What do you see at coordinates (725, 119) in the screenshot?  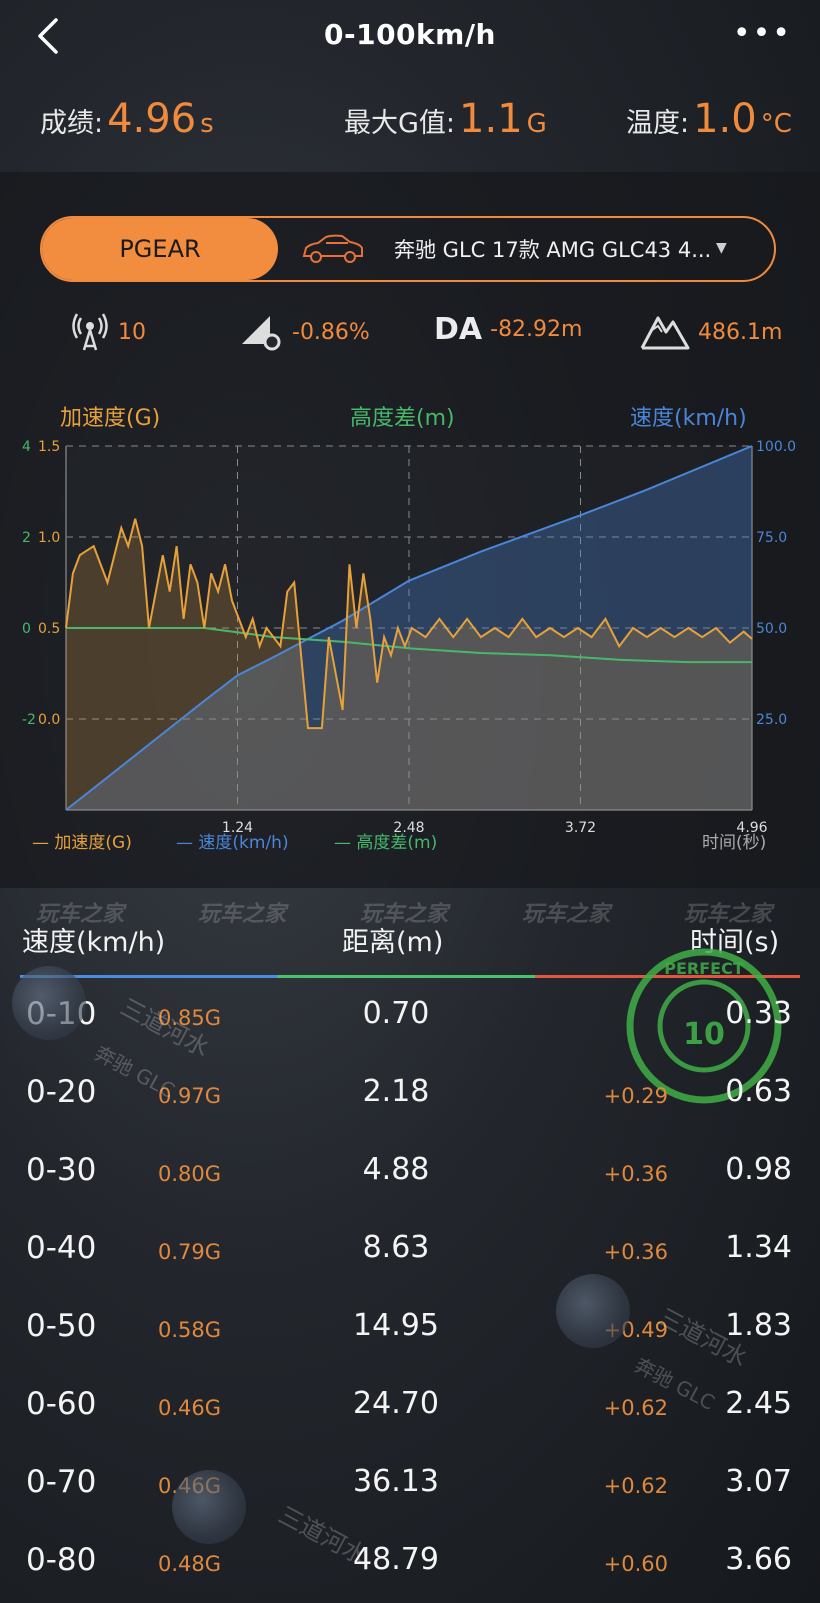 I see `temperature-value: 1.0` at bounding box center [725, 119].